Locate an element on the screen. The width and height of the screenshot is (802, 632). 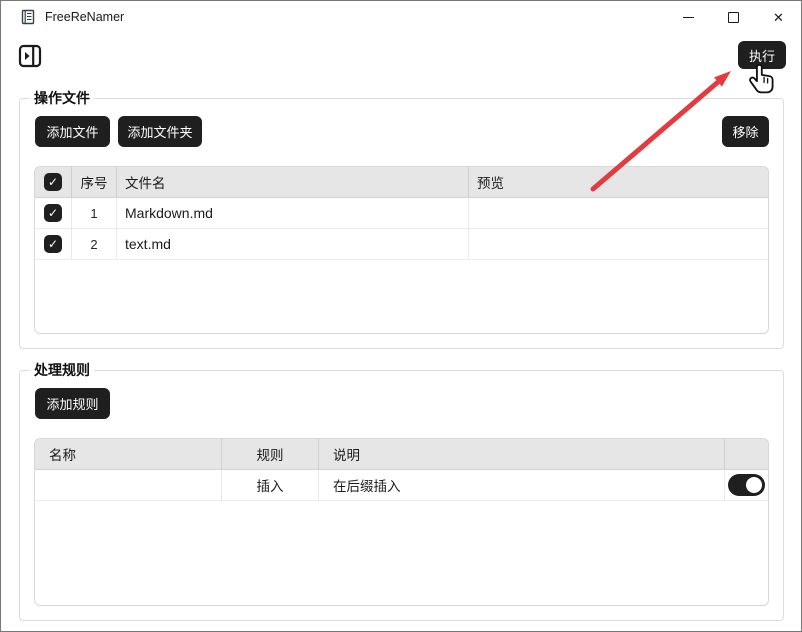
app-icon is located at coordinates (28, 17).